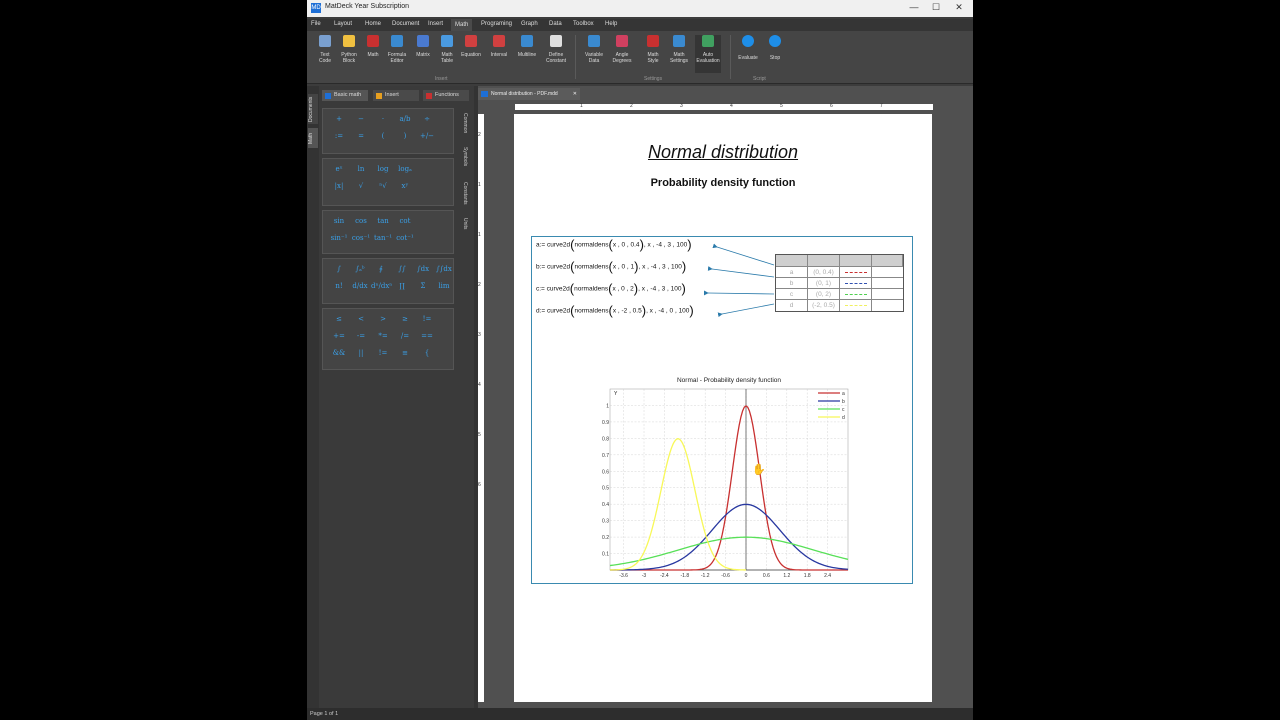 This screenshot has width=1280, height=720. I want to click on menu-math: Math, so click(462, 25).